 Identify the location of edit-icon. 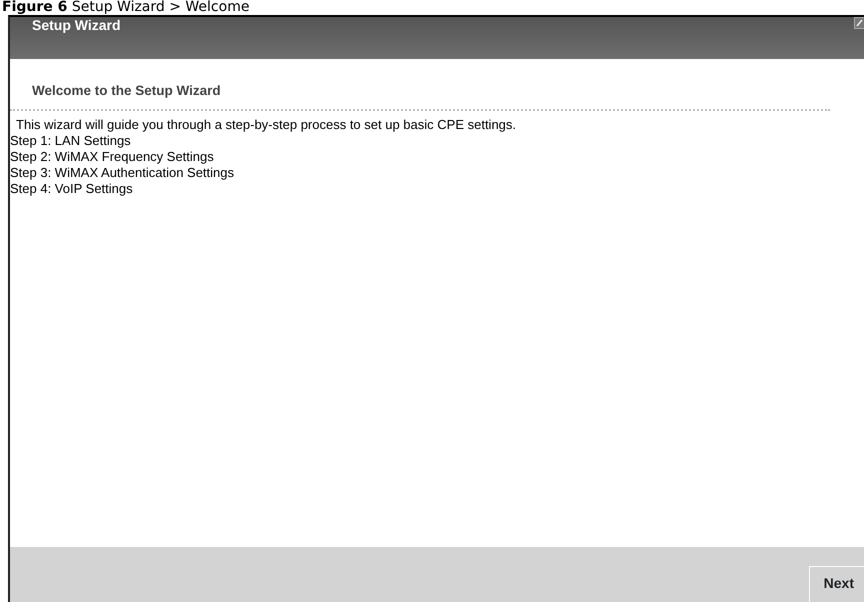
(859, 23).